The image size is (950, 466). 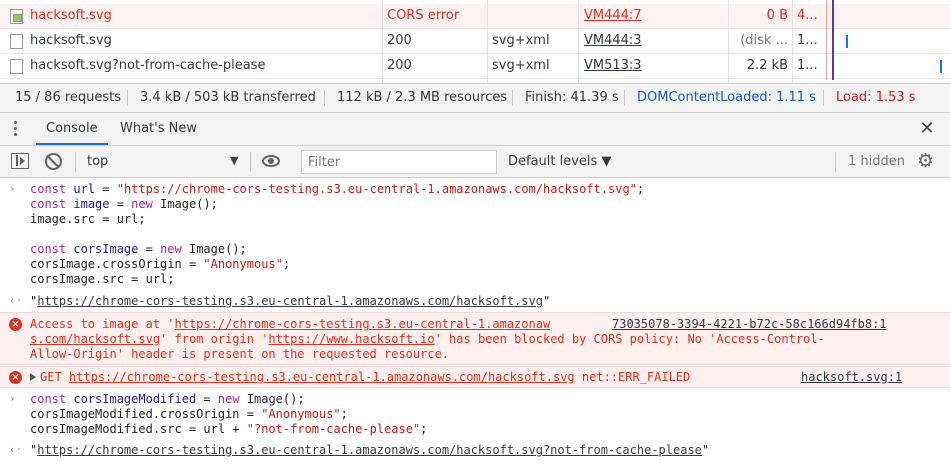 I want to click on request-size: 0 B, so click(x=777, y=15).